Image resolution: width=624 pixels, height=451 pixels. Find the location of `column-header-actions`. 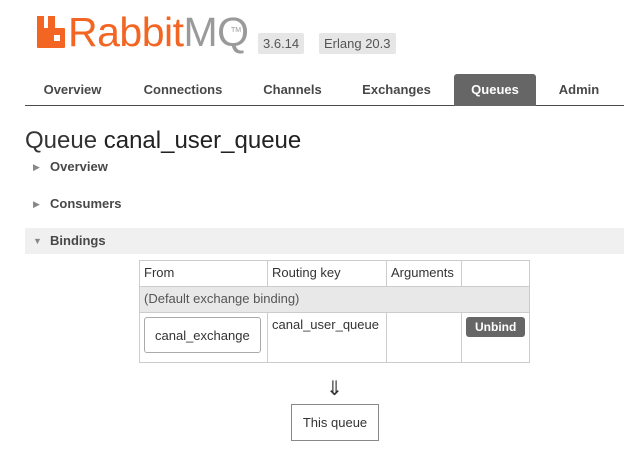

column-header-actions is located at coordinates (495, 273).